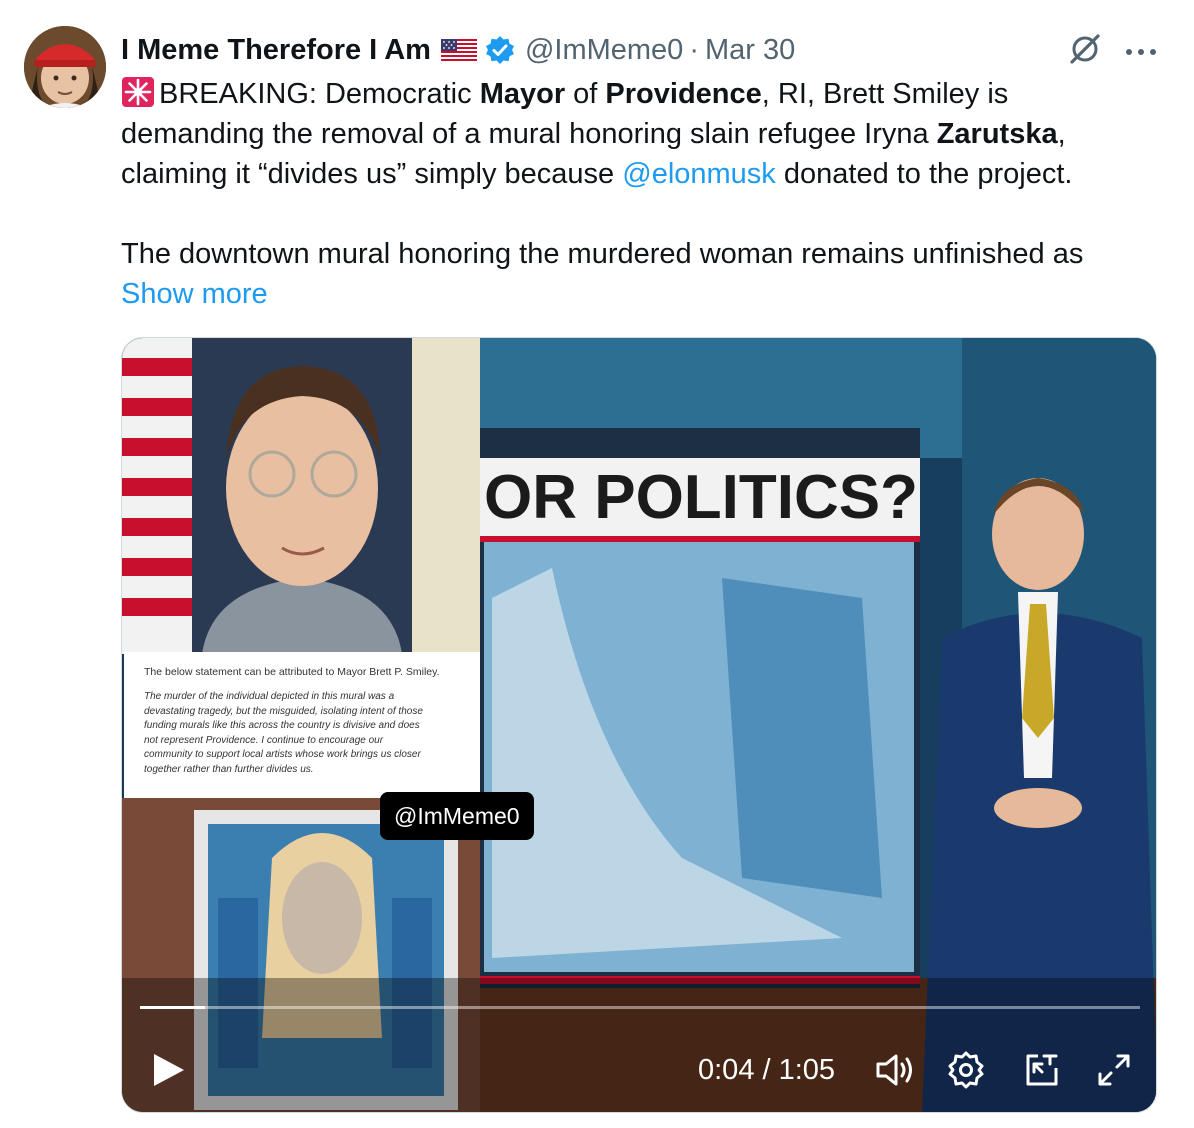 The height and width of the screenshot is (1128, 1194). Describe the element at coordinates (157, 496) in the screenshot. I see `flag-stripes` at that location.